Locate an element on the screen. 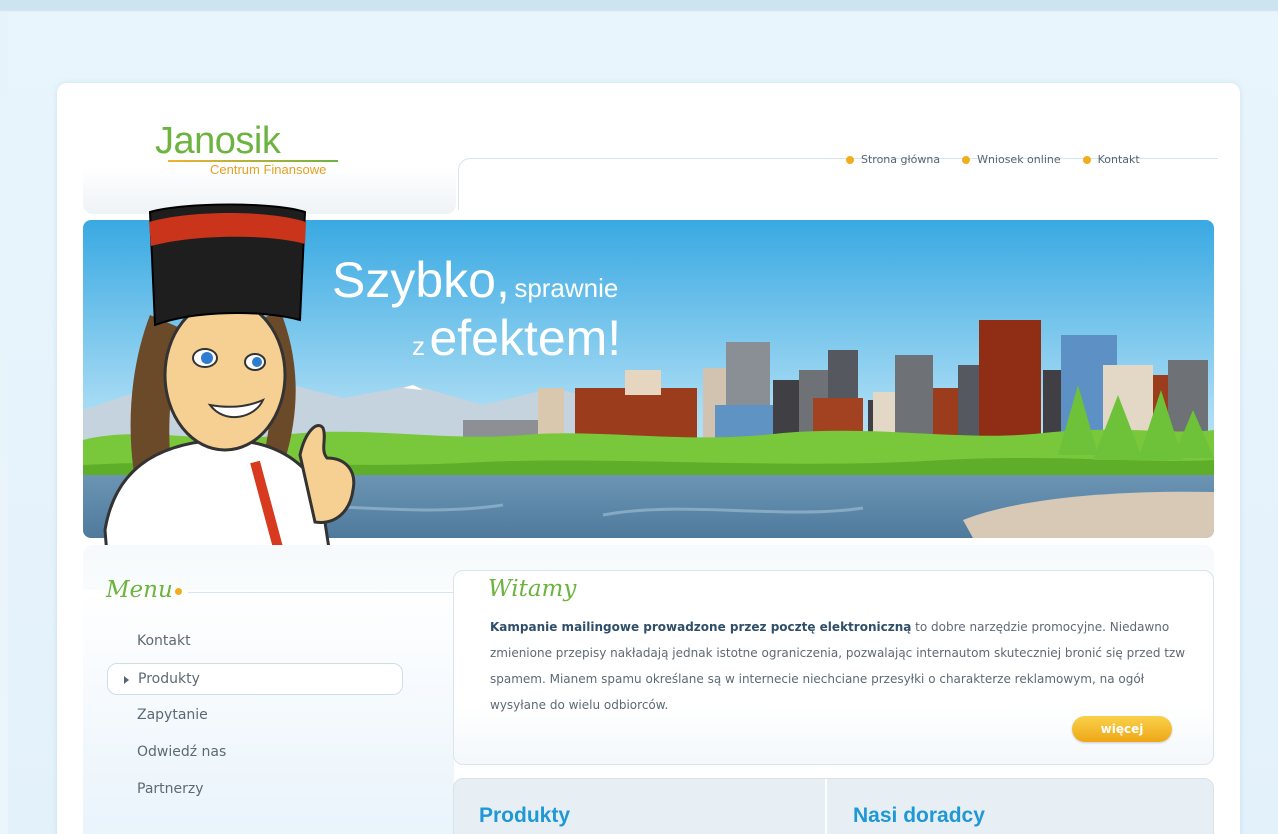 This screenshot has width=1278, height=834. welcome-title: Witamy is located at coordinates (532, 589).